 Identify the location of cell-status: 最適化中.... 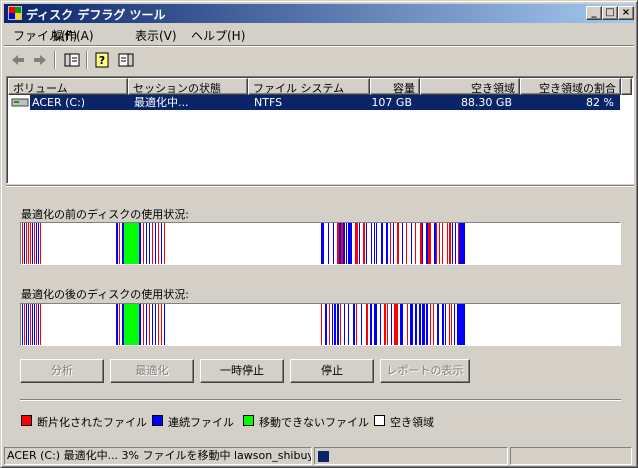
(161, 102).